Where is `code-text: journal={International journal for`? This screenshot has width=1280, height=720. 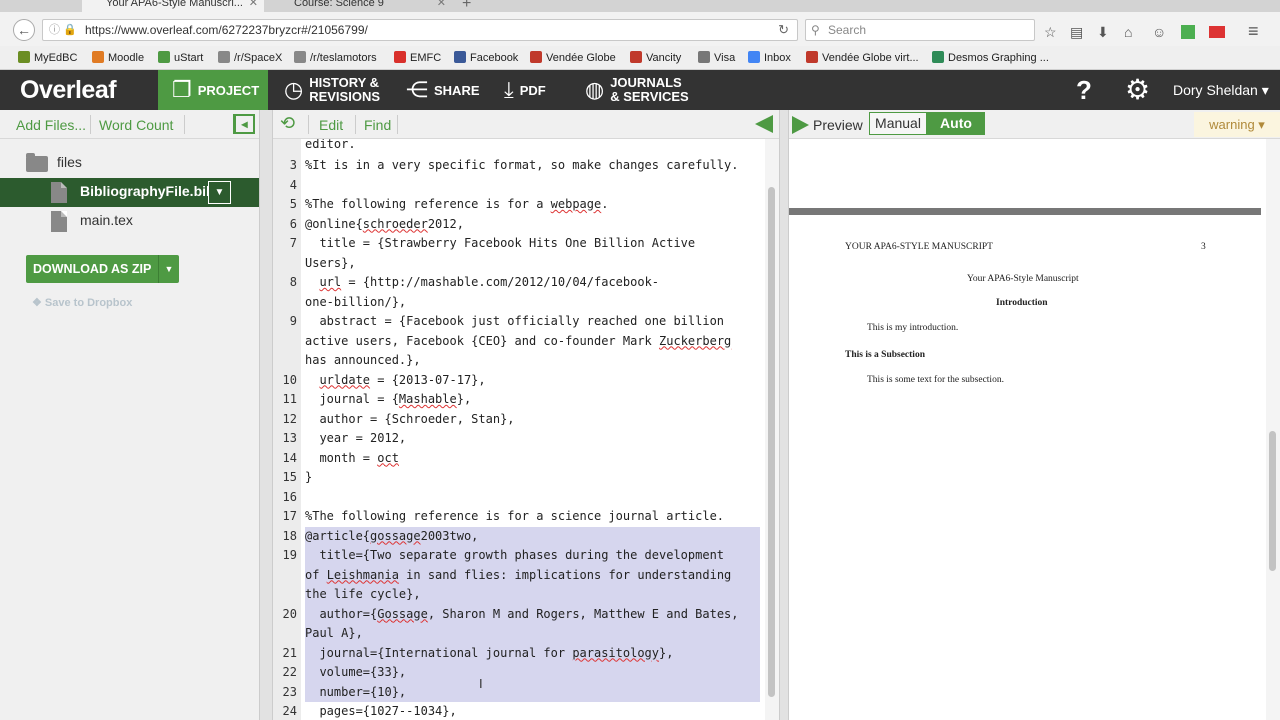 code-text: journal={International journal for is located at coordinates (439, 652).